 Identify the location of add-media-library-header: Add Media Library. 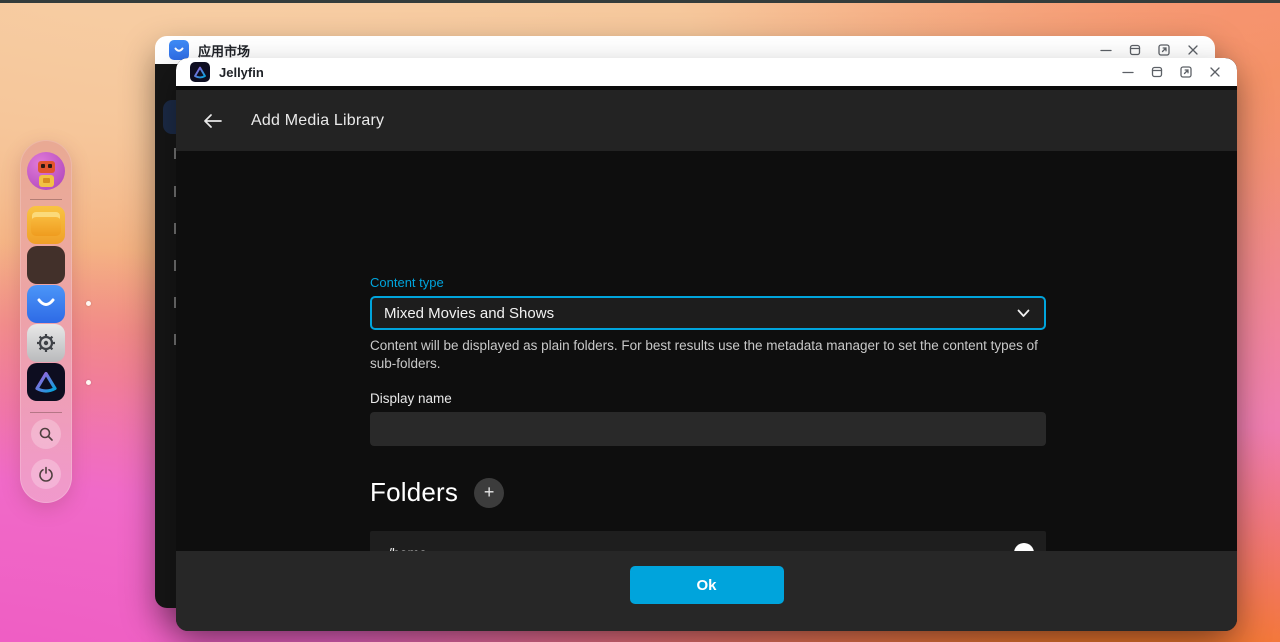
(706, 120).